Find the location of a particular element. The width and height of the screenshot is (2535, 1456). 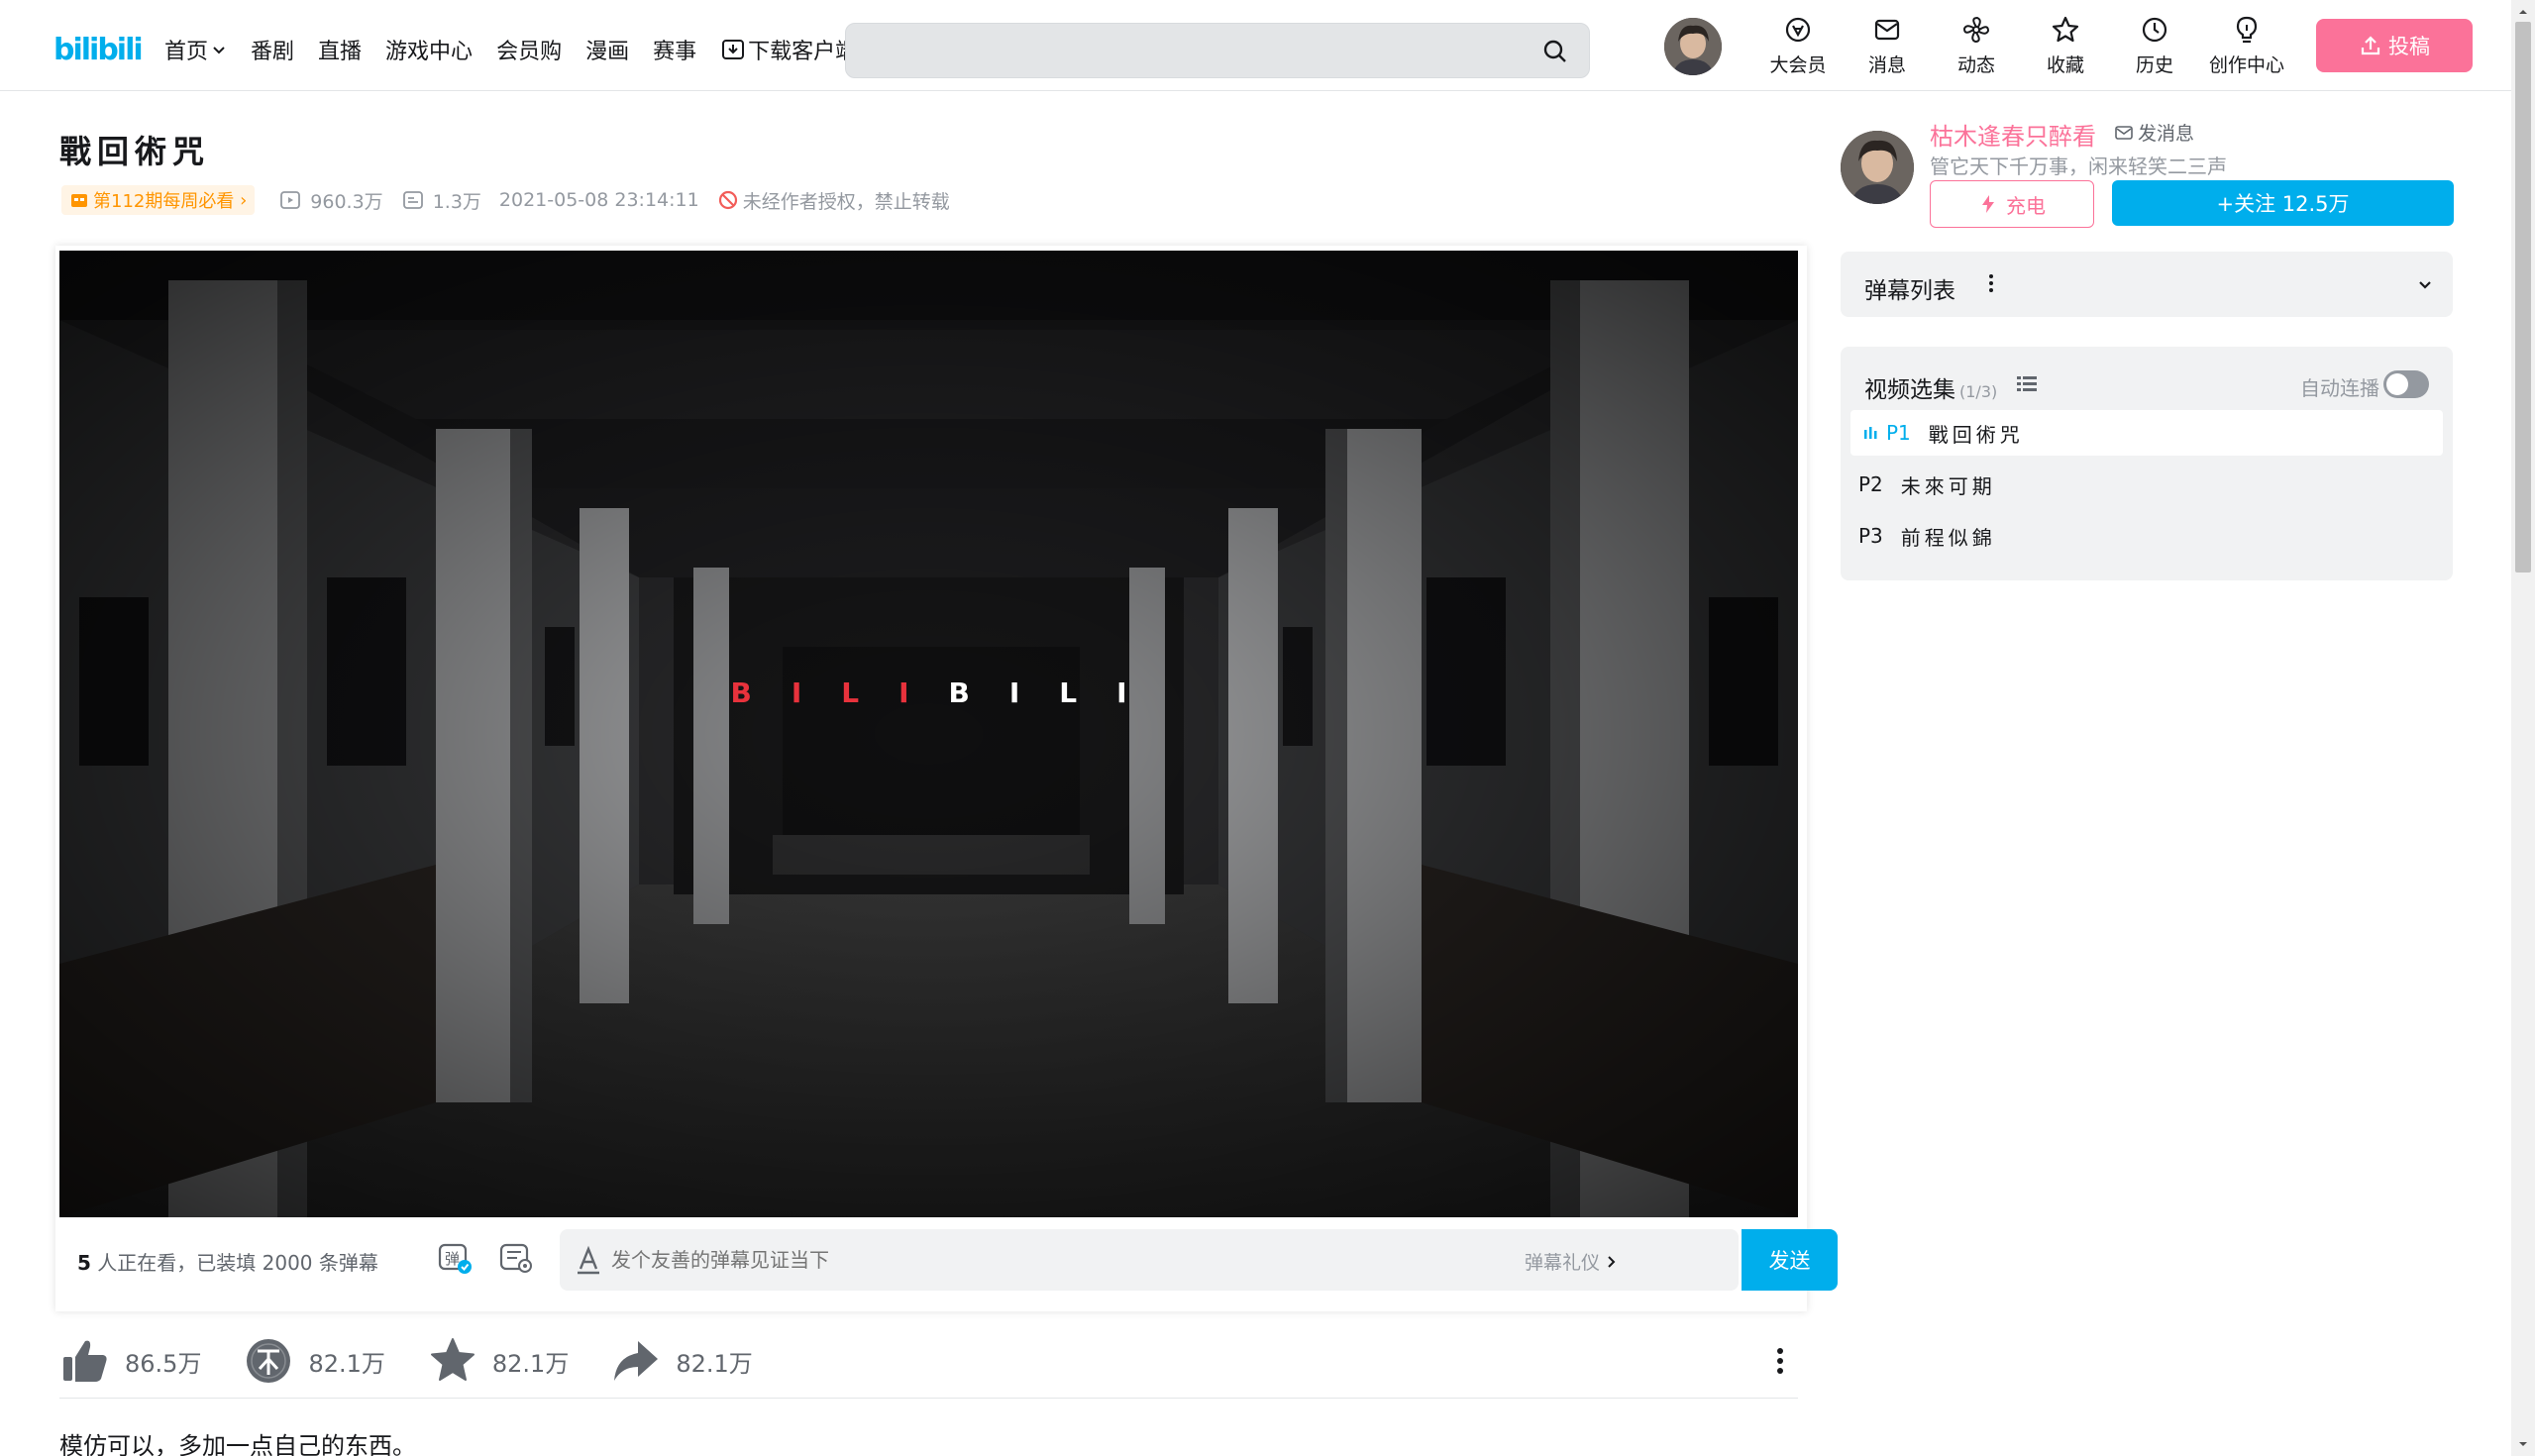

playlist-item: P3 前程似錦 is located at coordinates (2146, 536).